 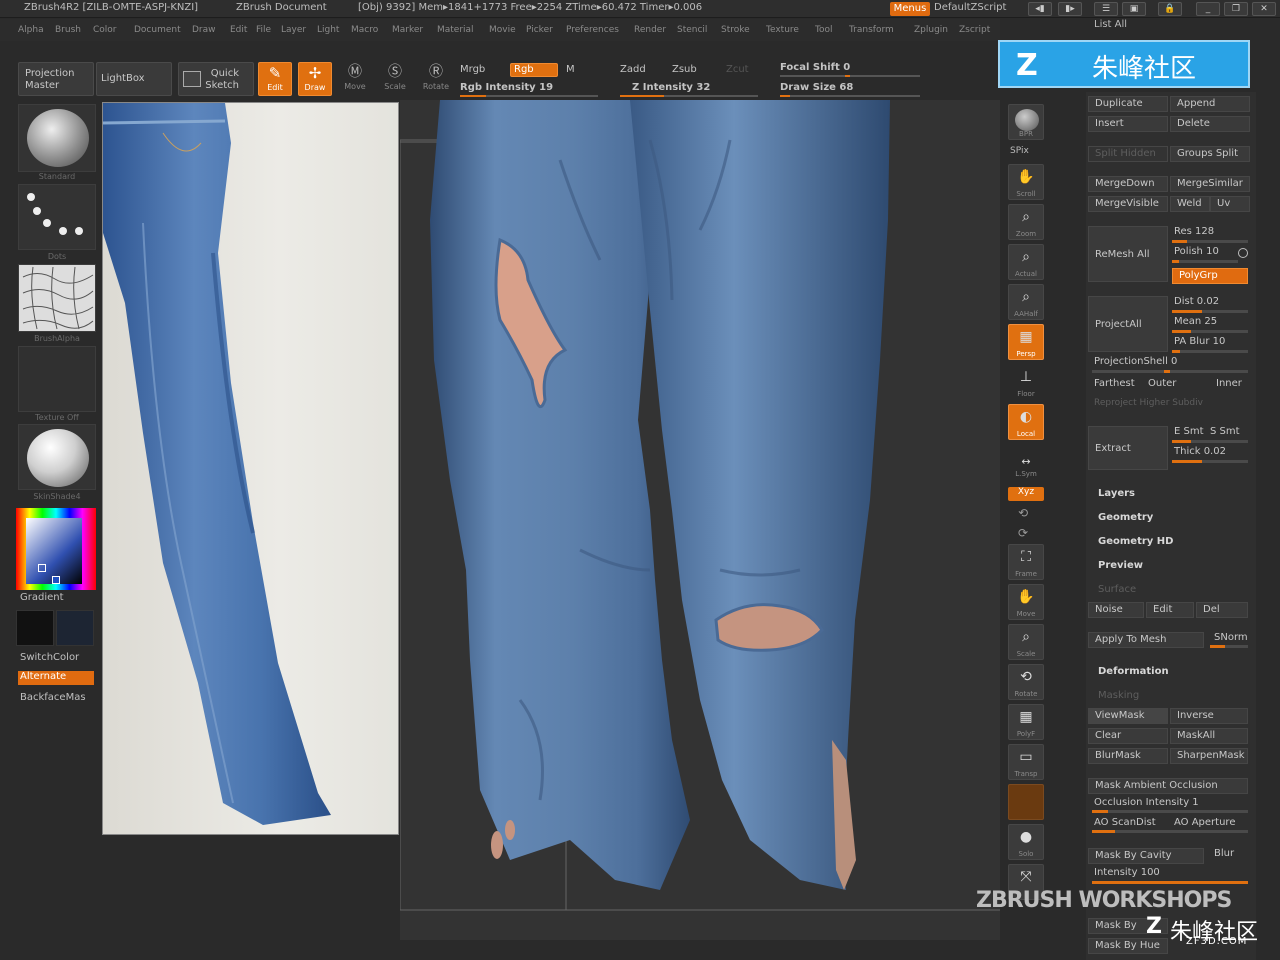 I want to click on floor-button: ⊥ Floor, so click(x=1026, y=382).